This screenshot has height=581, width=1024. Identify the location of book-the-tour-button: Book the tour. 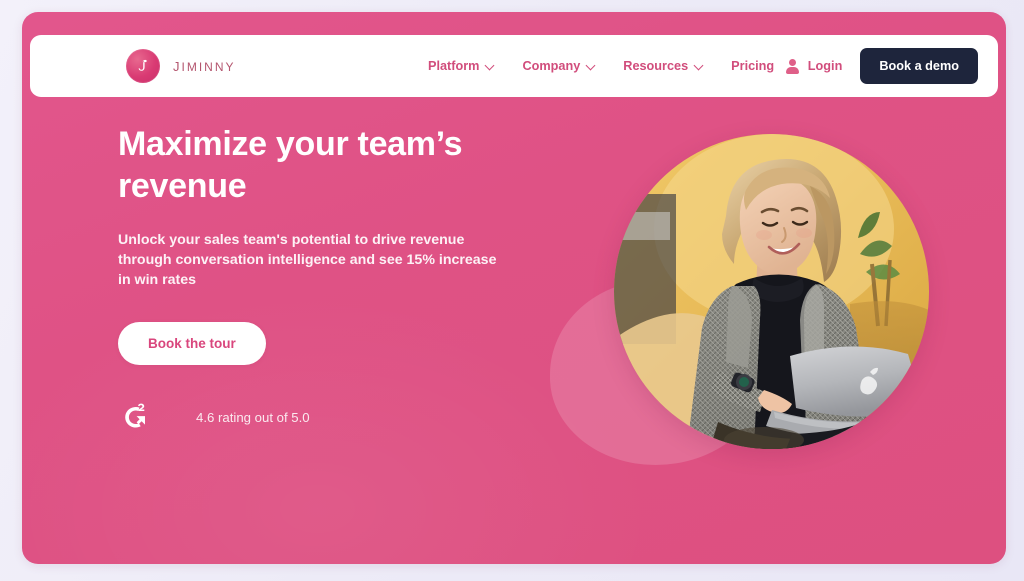
(192, 344).